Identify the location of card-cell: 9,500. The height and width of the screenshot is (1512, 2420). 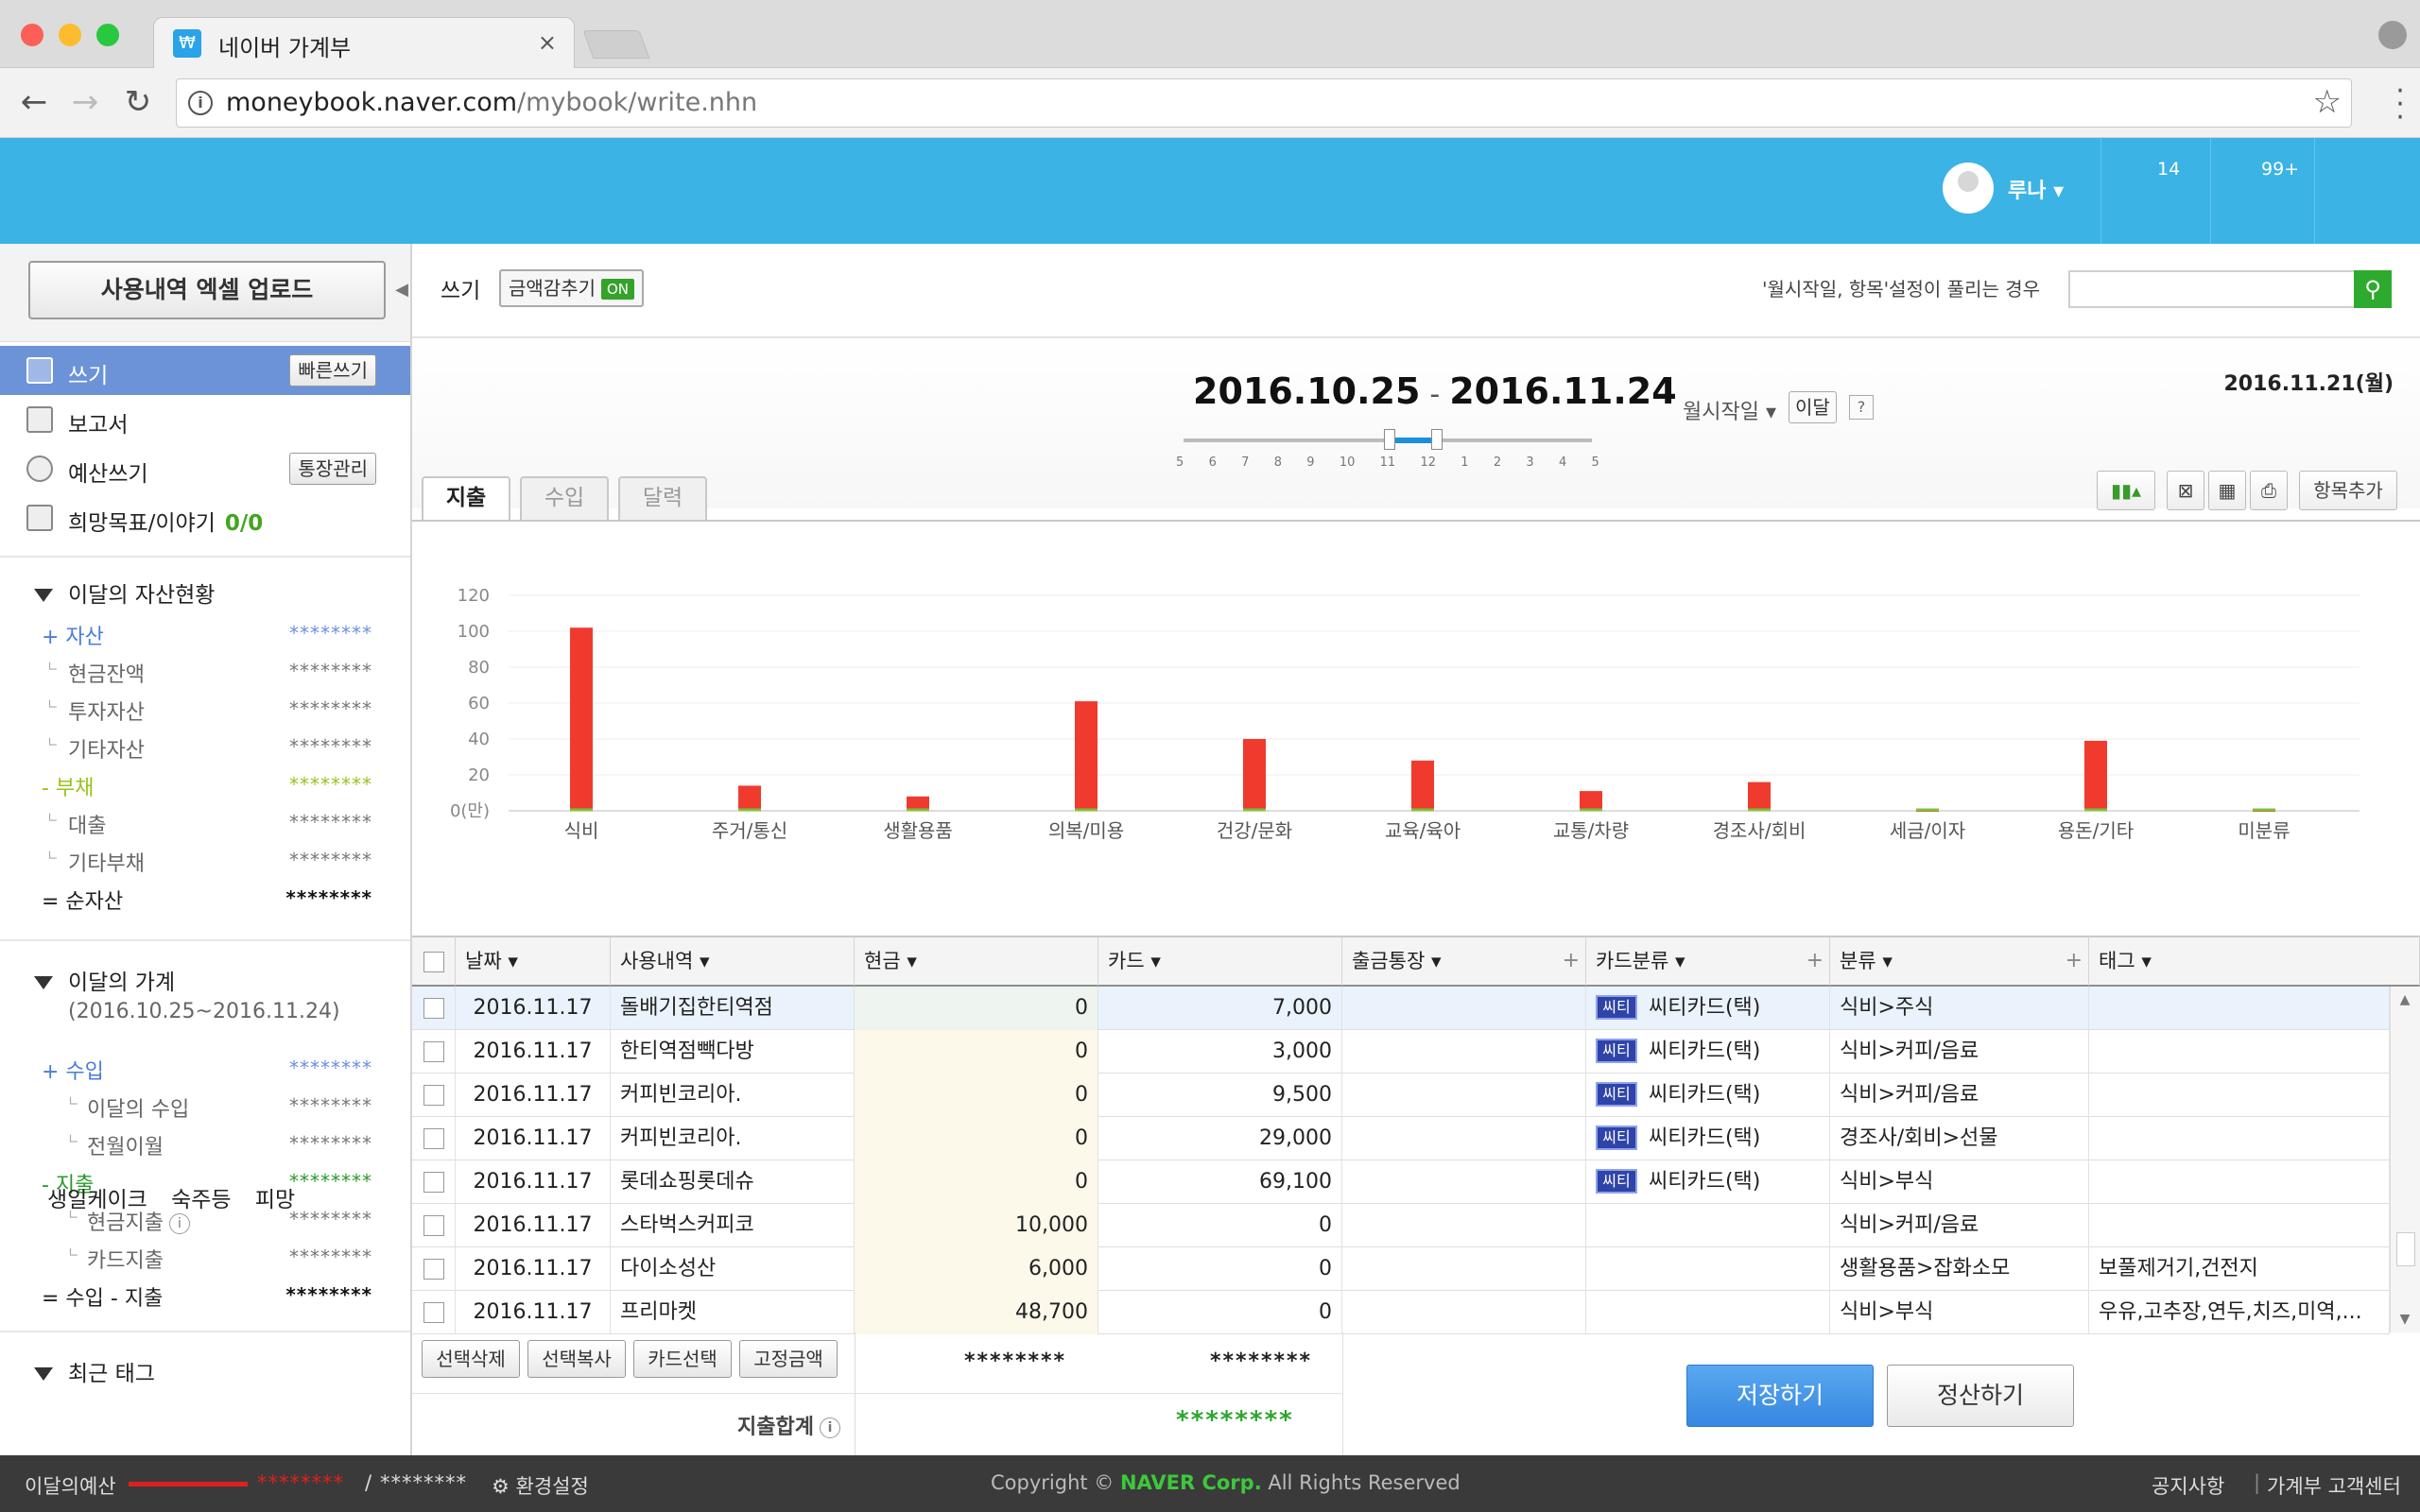
(1220, 1095).